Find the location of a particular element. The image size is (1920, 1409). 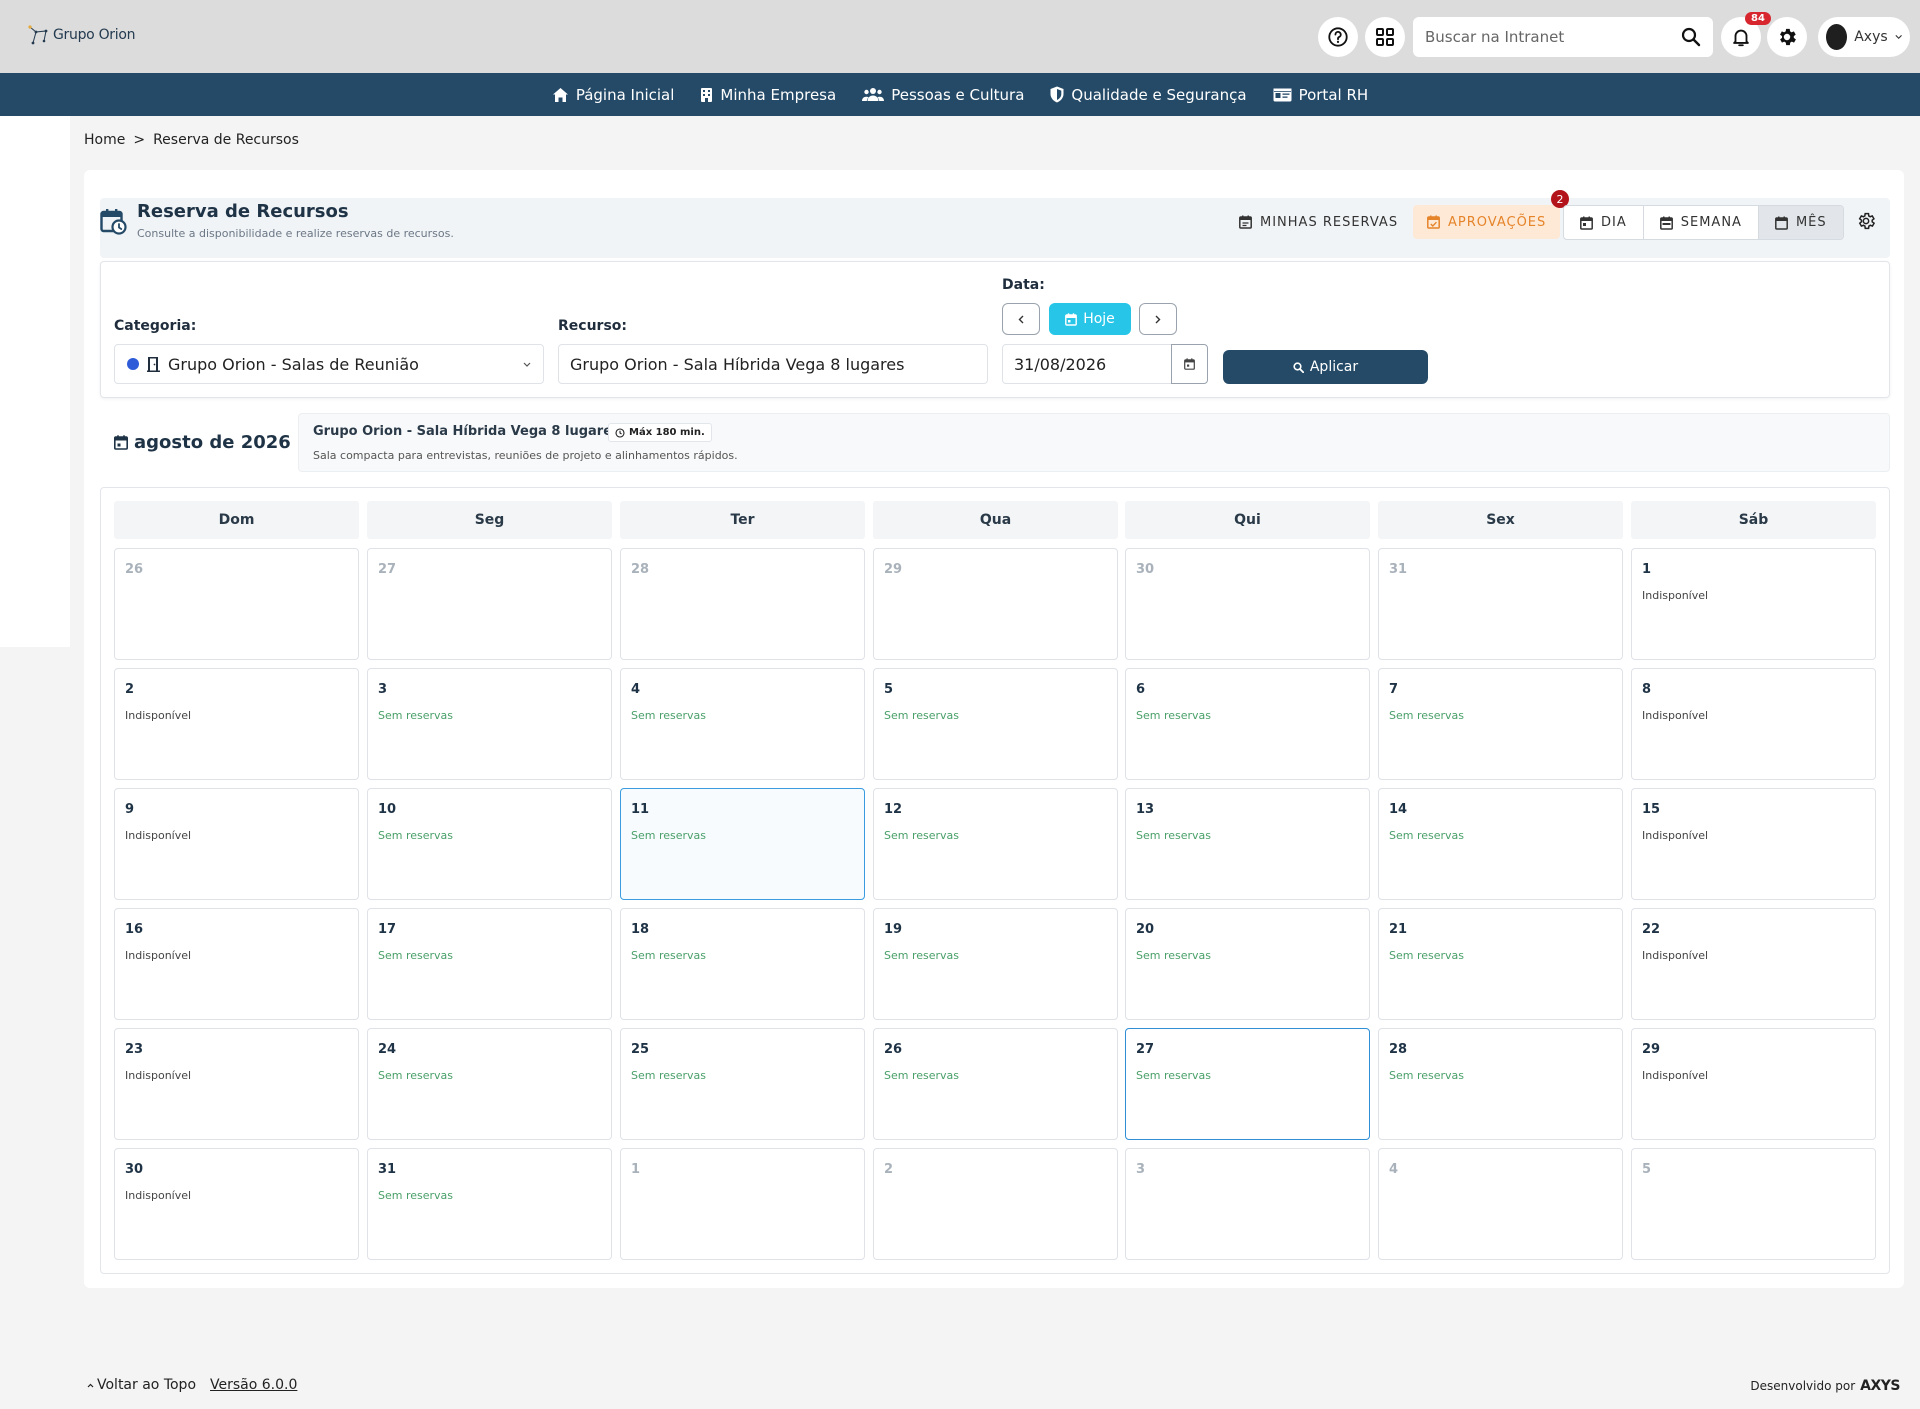

view-month-button: MÊS is located at coordinates (1800, 222).